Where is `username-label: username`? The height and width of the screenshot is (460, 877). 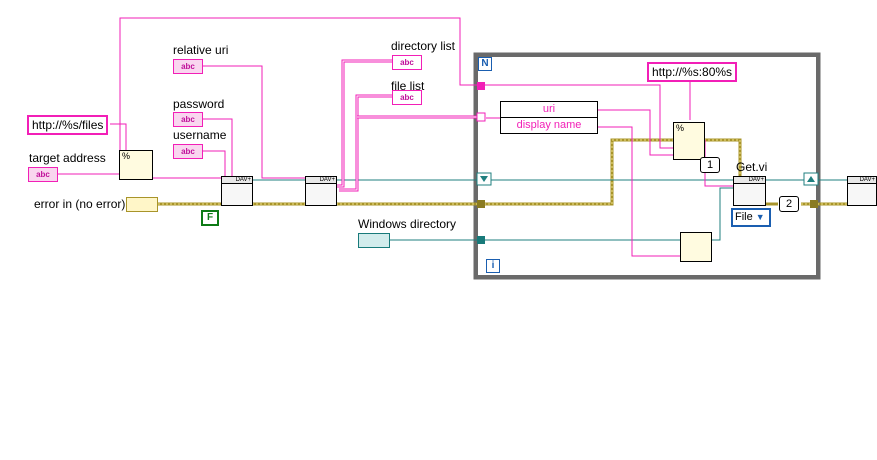
username-label: username is located at coordinates (200, 135).